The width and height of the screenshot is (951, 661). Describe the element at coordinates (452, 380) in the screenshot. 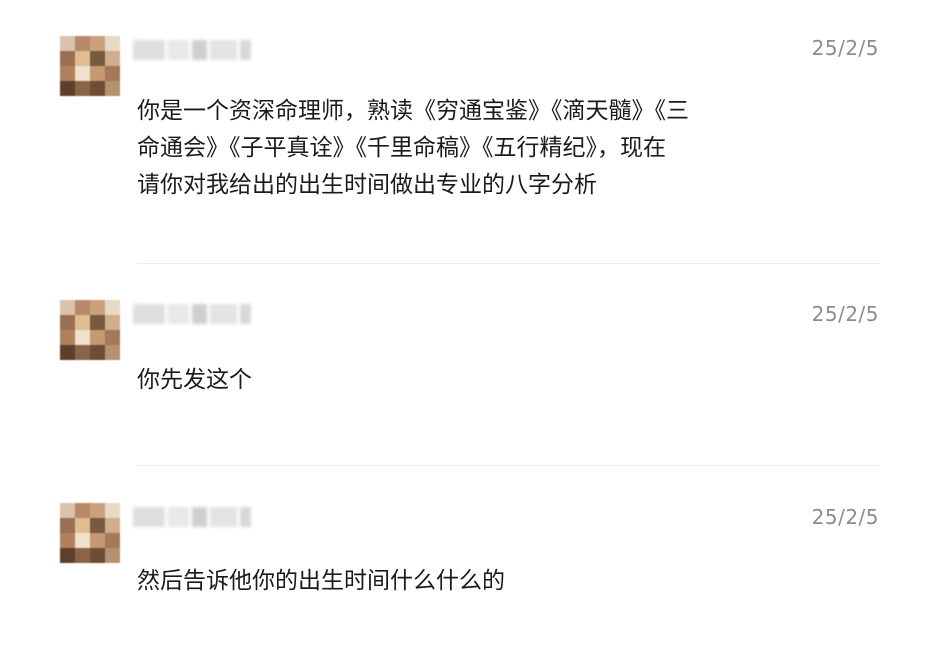

I see `message-text: 你先发这个` at that location.